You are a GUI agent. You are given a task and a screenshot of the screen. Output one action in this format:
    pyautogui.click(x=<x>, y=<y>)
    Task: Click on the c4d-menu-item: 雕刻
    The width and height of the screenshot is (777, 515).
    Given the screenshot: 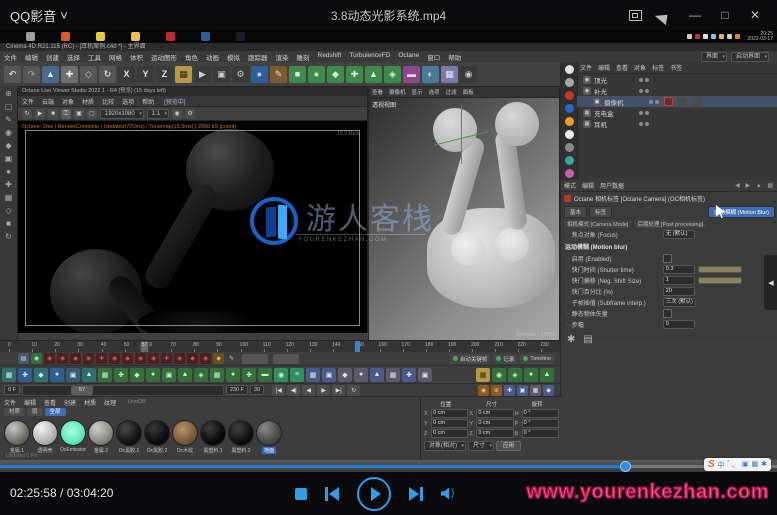 What is the action you would take?
    pyautogui.click(x=303, y=57)
    